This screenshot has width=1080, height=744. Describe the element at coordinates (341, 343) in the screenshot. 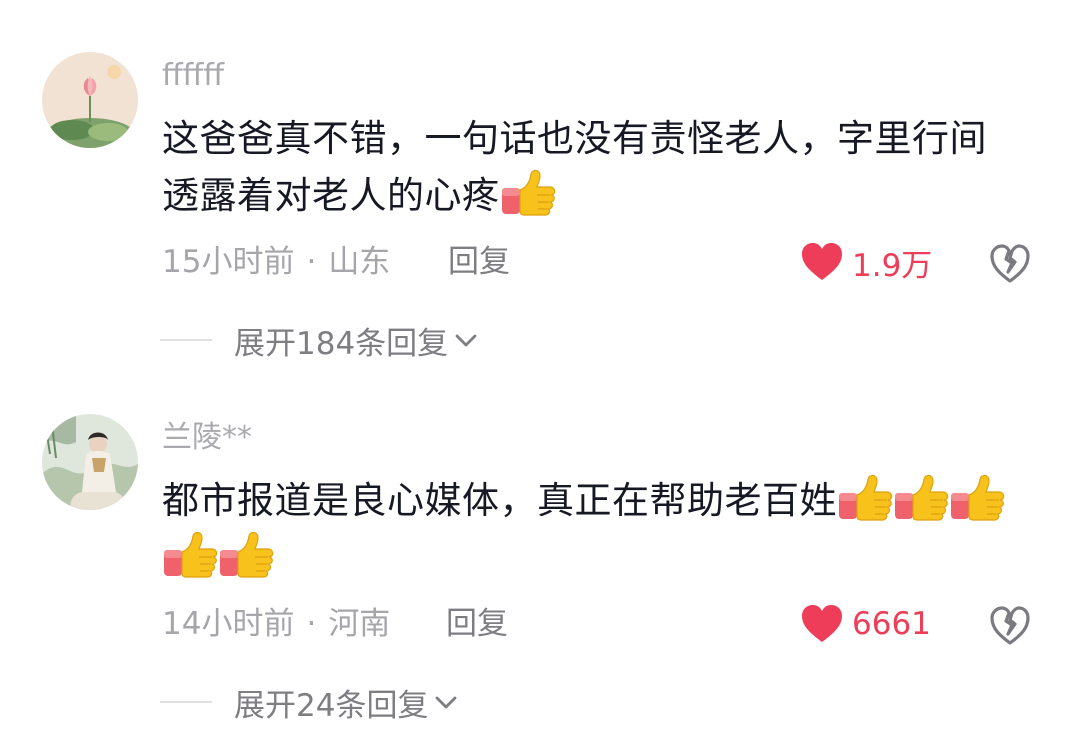

I see `expand-replies-label: 展开184条回复` at that location.